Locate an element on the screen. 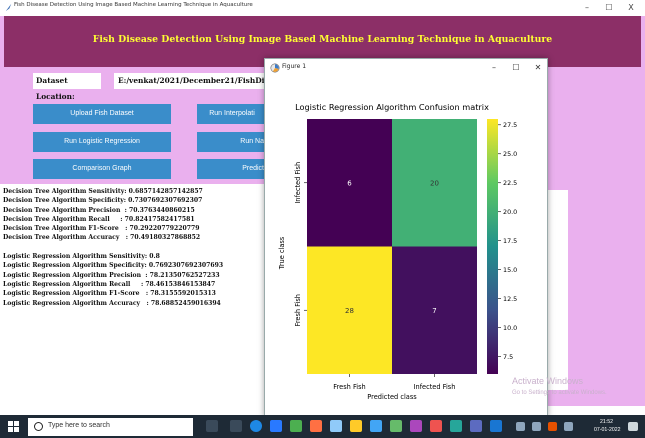 Image resolution: width=645 pixels, height=438 pixels. colorbar-tick-label: 17.5 is located at coordinates (510, 241).